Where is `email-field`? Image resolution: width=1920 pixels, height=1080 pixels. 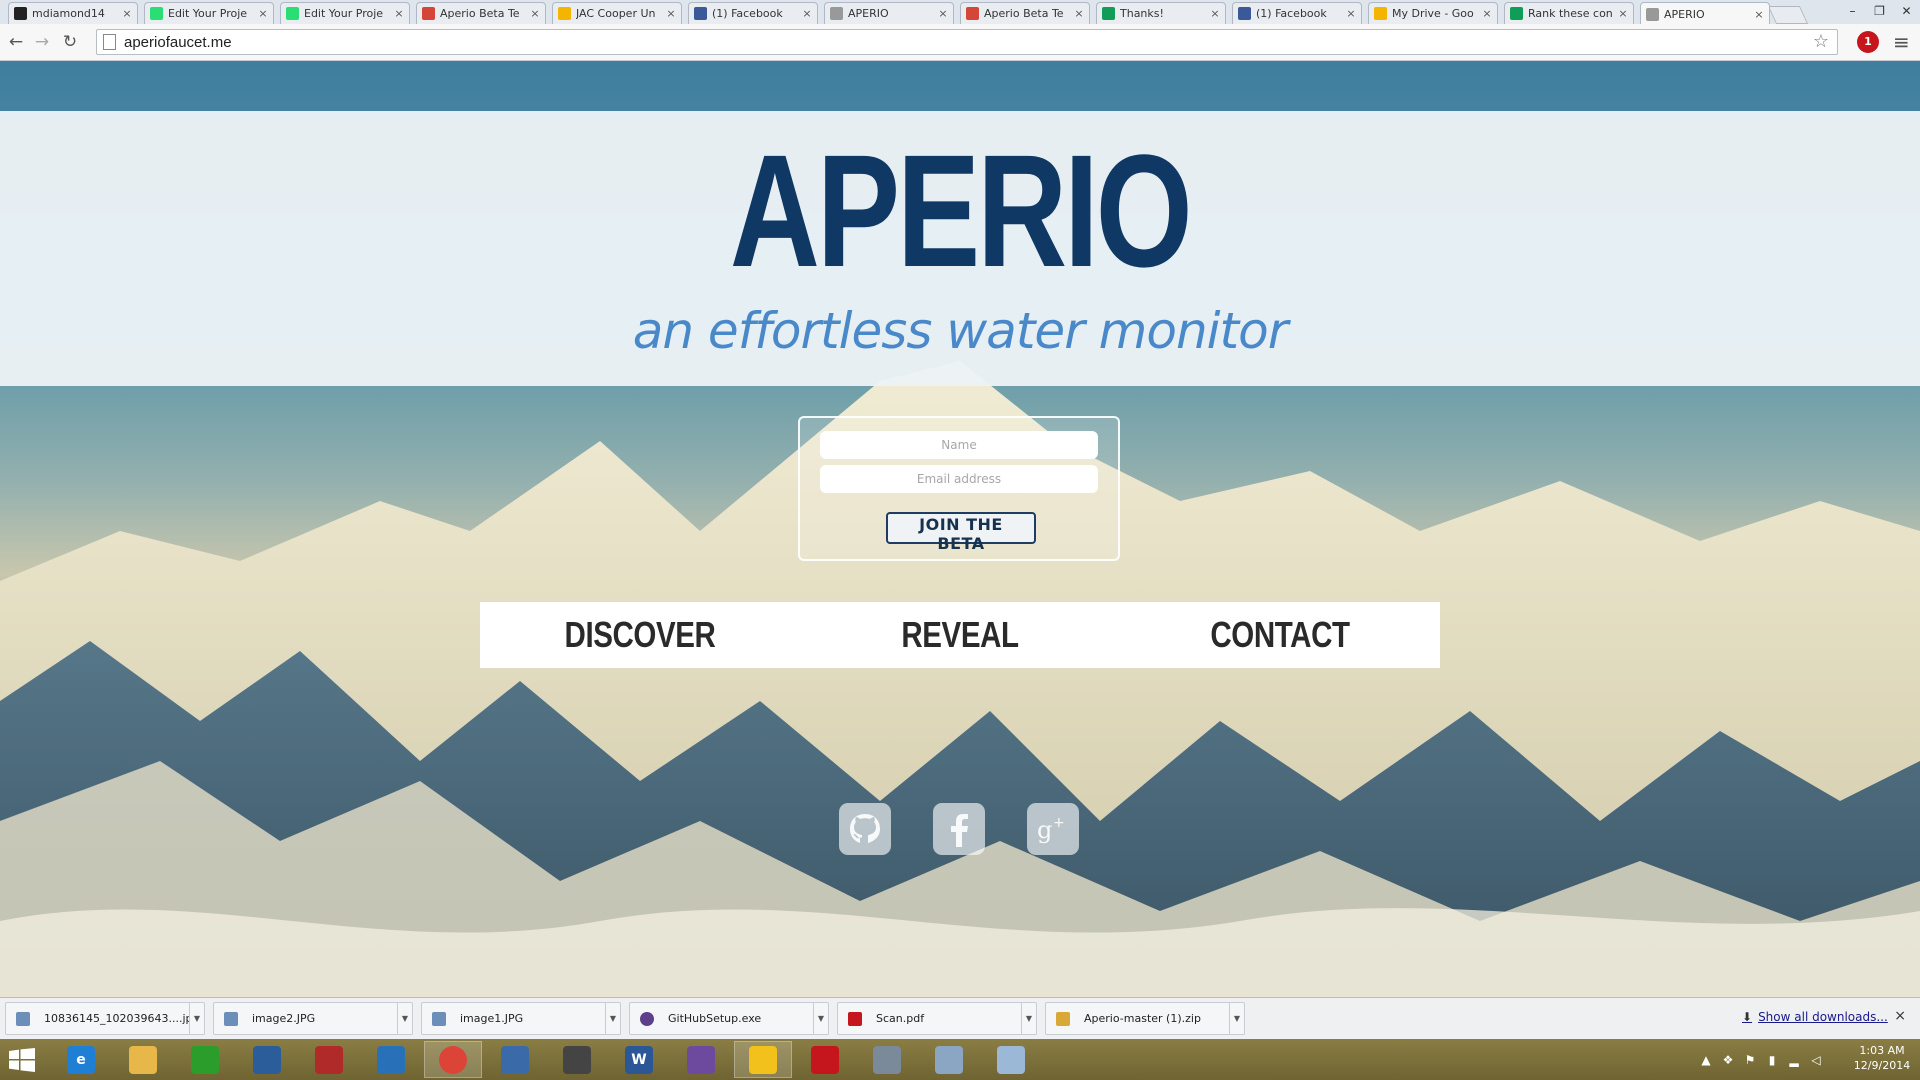 email-field is located at coordinates (959, 479).